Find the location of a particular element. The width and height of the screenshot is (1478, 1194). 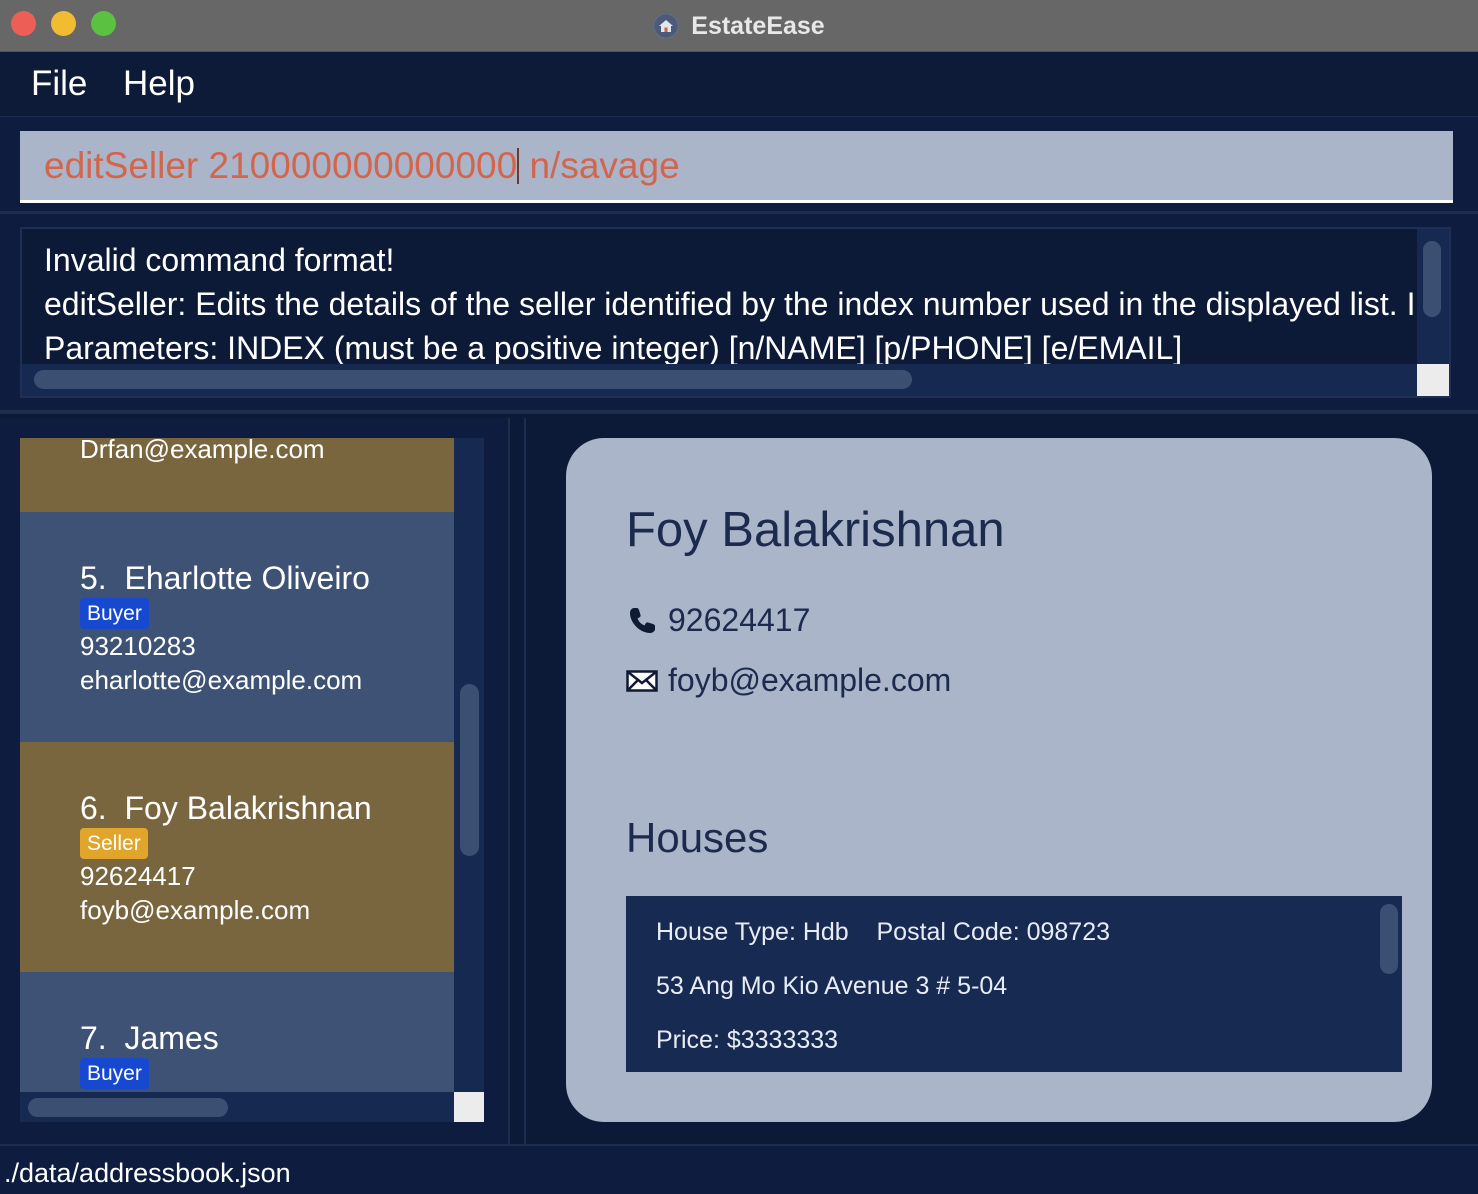

list-item: Drfan@example.com is located at coordinates (237, 475).